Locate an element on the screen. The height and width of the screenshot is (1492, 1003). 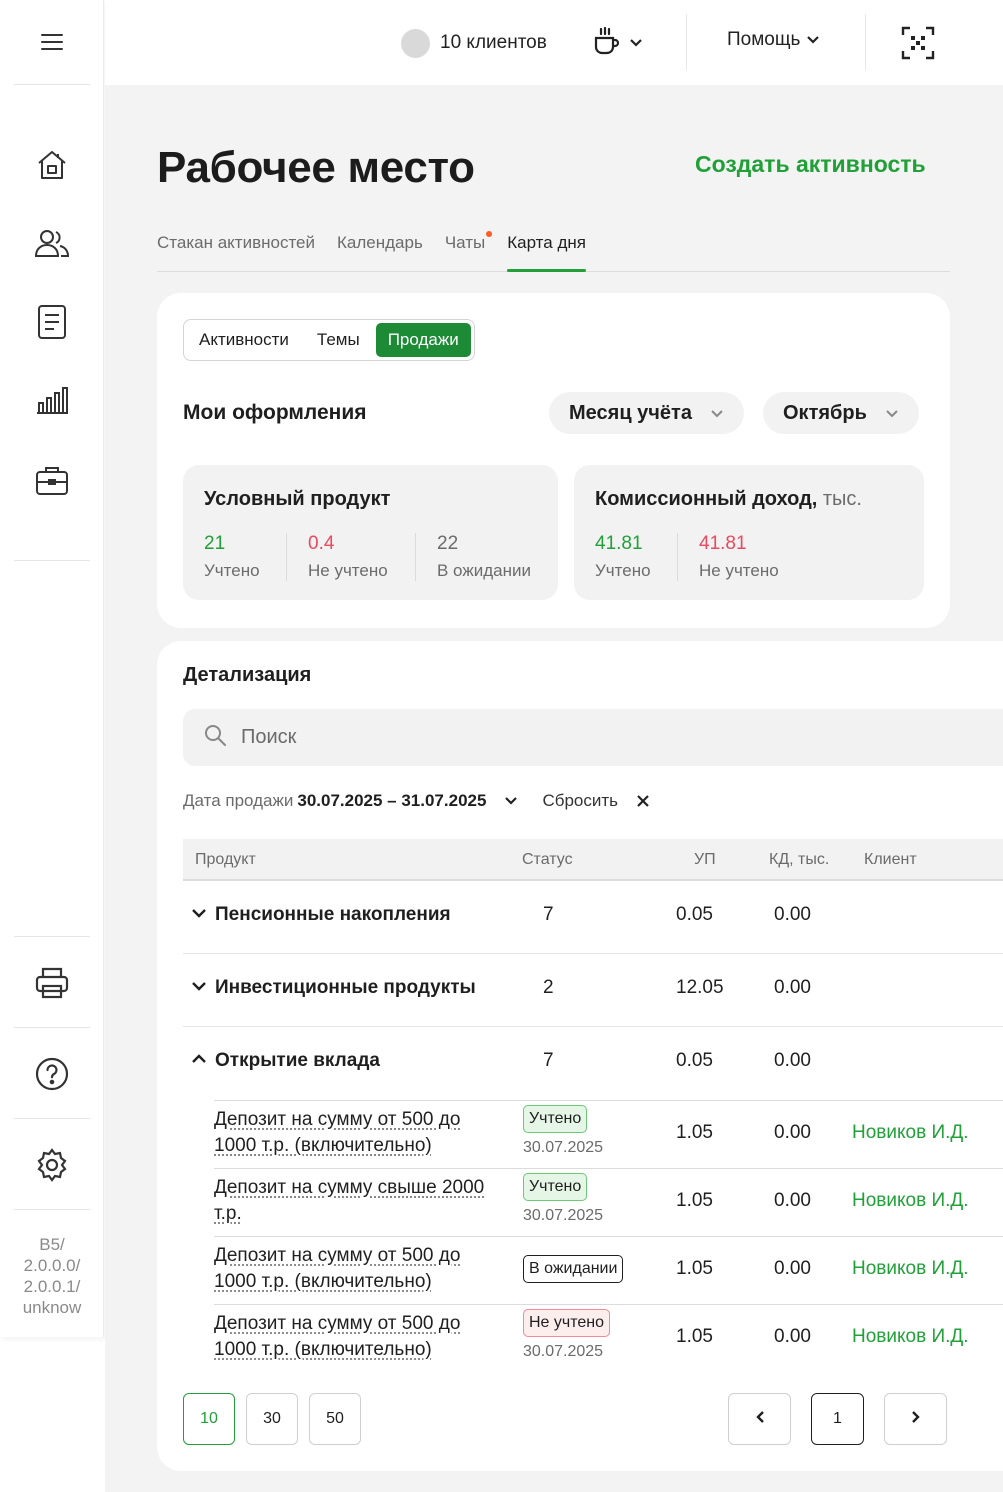
page-size-option: 30 is located at coordinates (272, 1419).